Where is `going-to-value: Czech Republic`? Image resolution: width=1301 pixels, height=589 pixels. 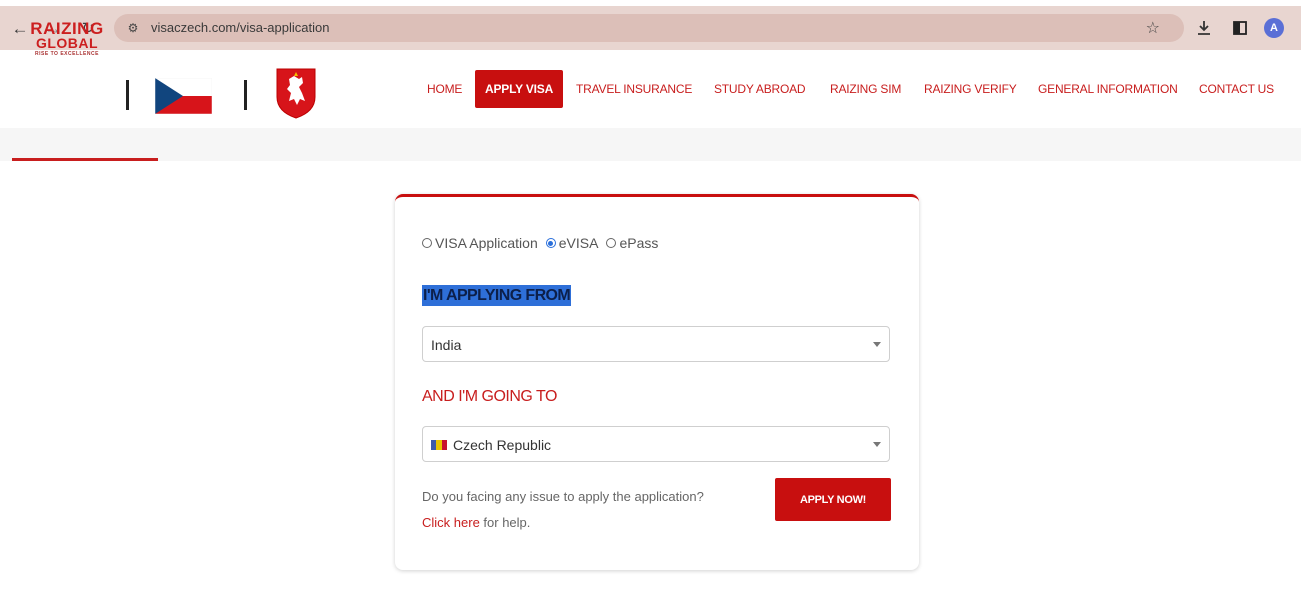 going-to-value: Czech Republic is located at coordinates (502, 445).